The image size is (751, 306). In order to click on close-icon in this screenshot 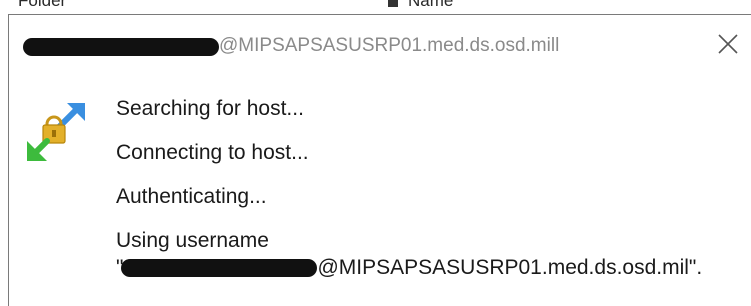, I will do `click(728, 44)`.